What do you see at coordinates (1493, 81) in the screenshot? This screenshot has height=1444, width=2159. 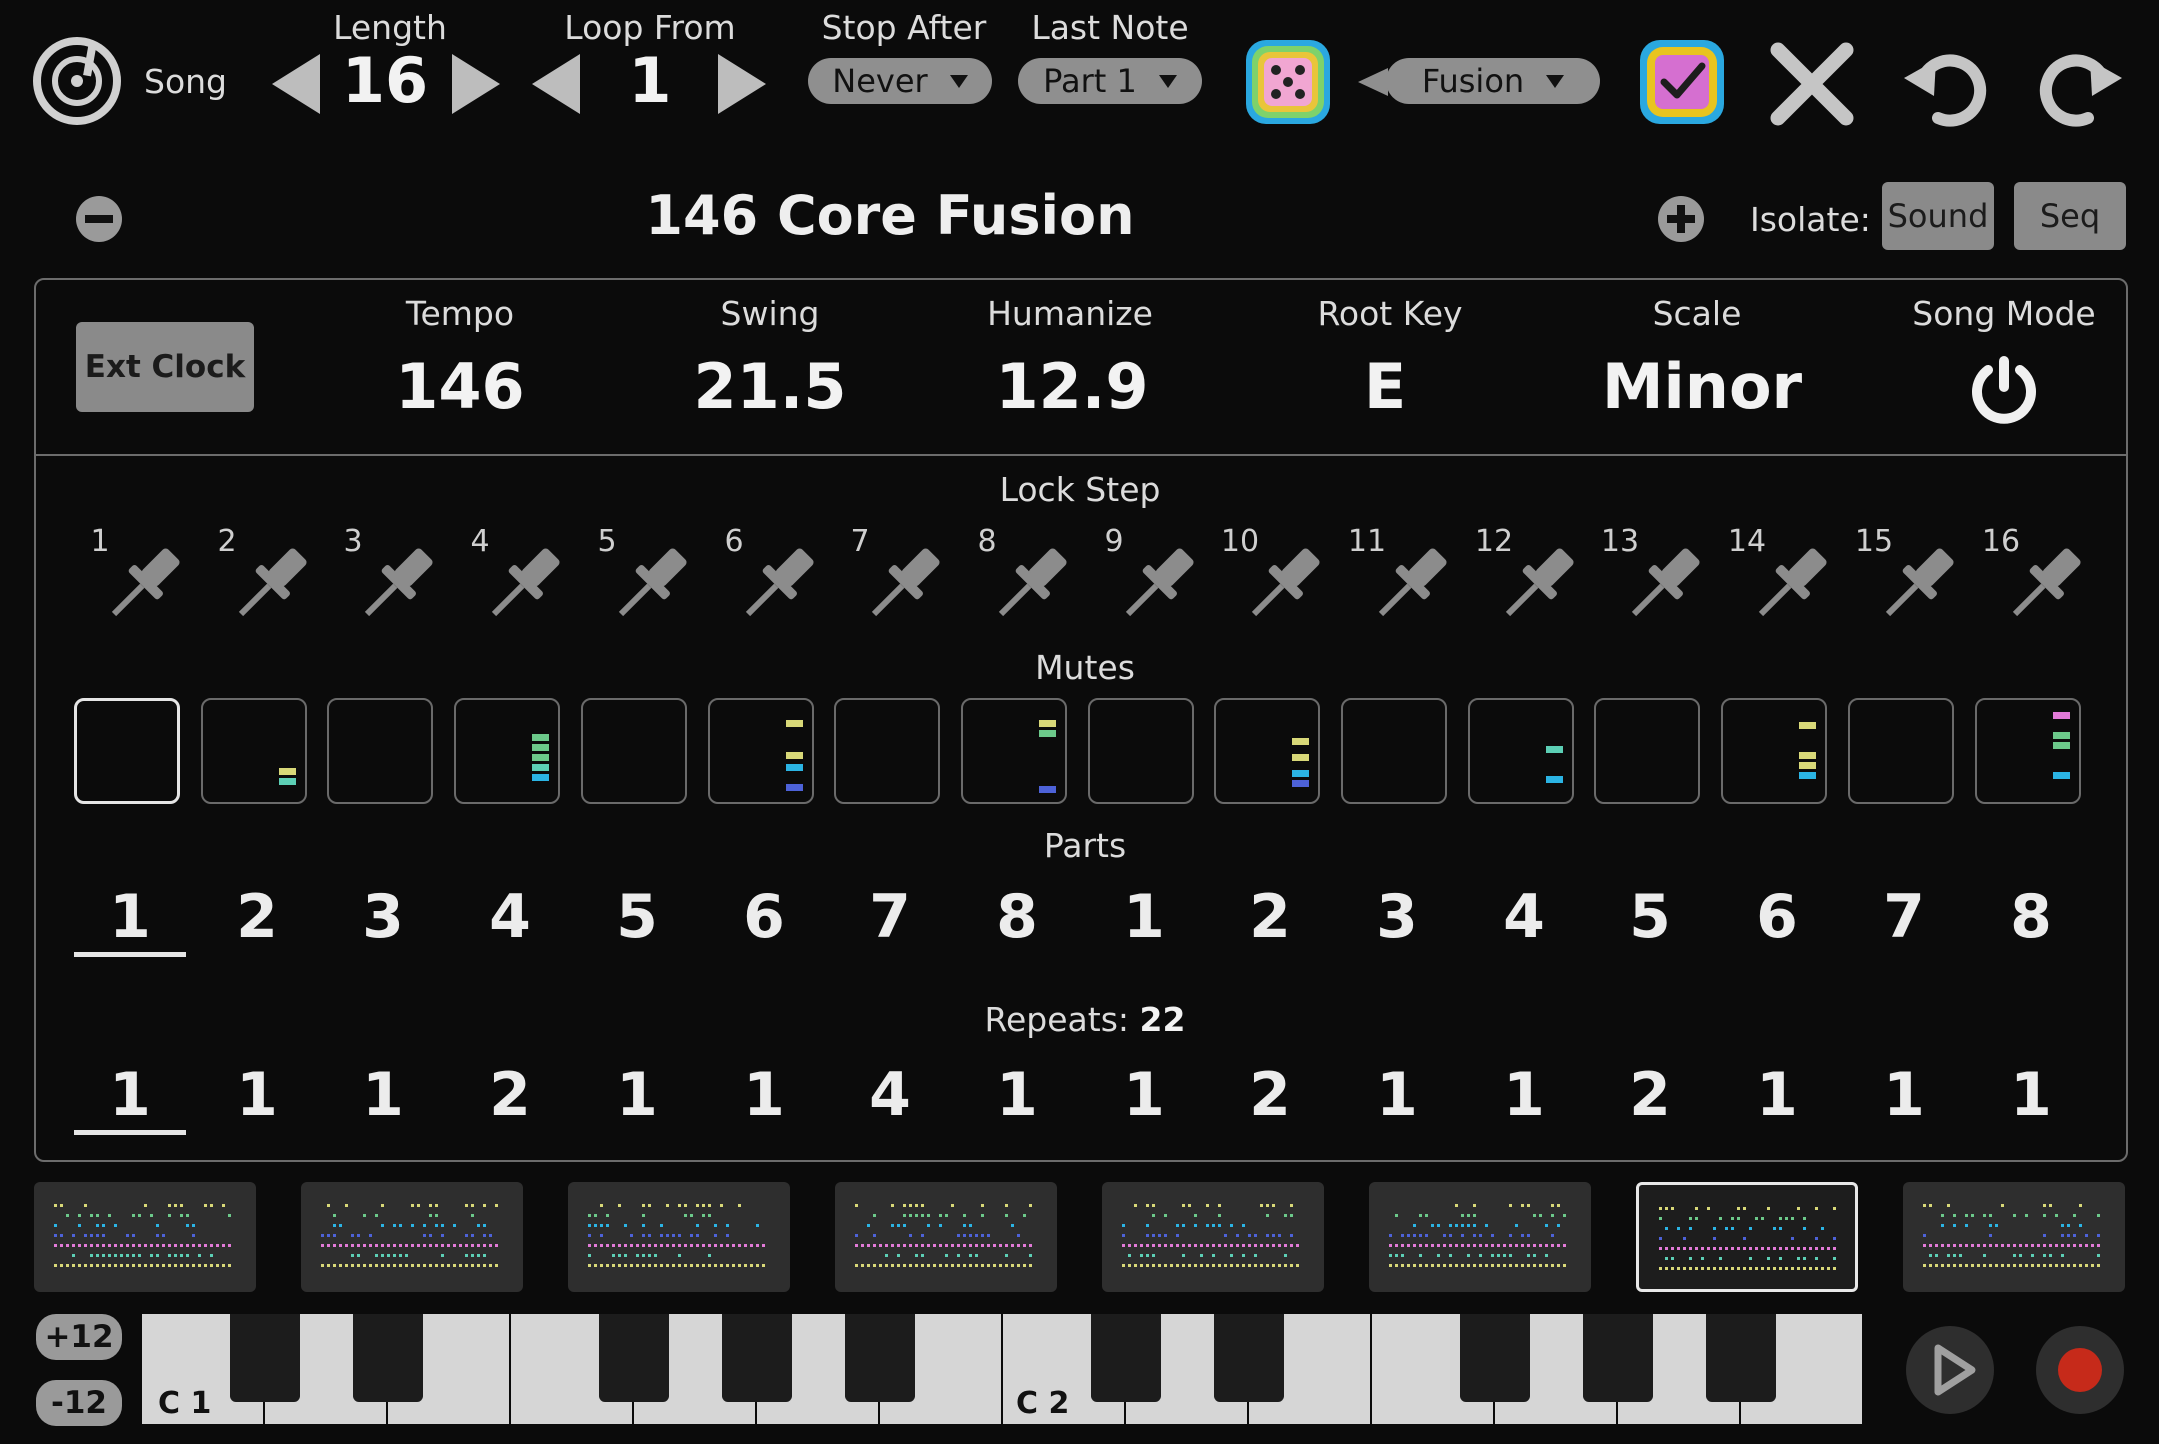 I see `style-dropdown: Fusion` at bounding box center [1493, 81].